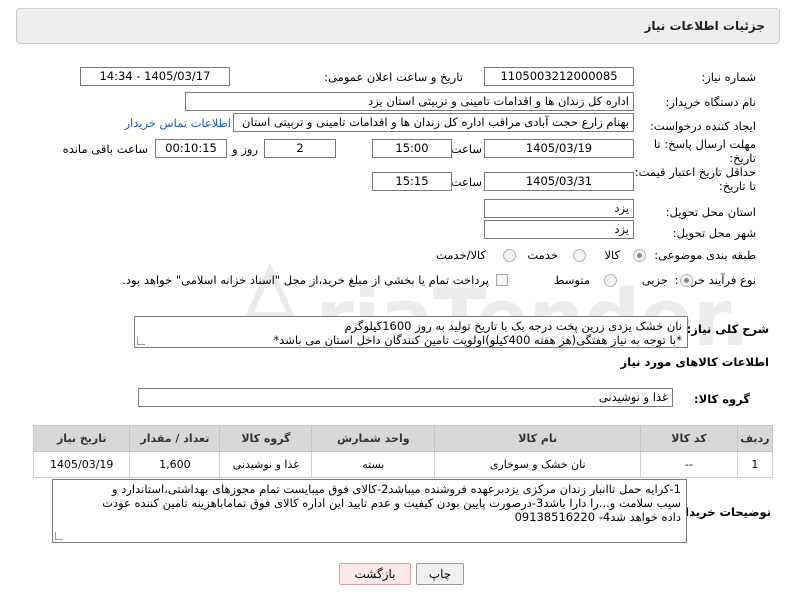 This screenshot has width=788, height=598. Describe the element at coordinates (722, 512) in the screenshot. I see `buyer-notes-label: توضیحات خریدار:` at that location.